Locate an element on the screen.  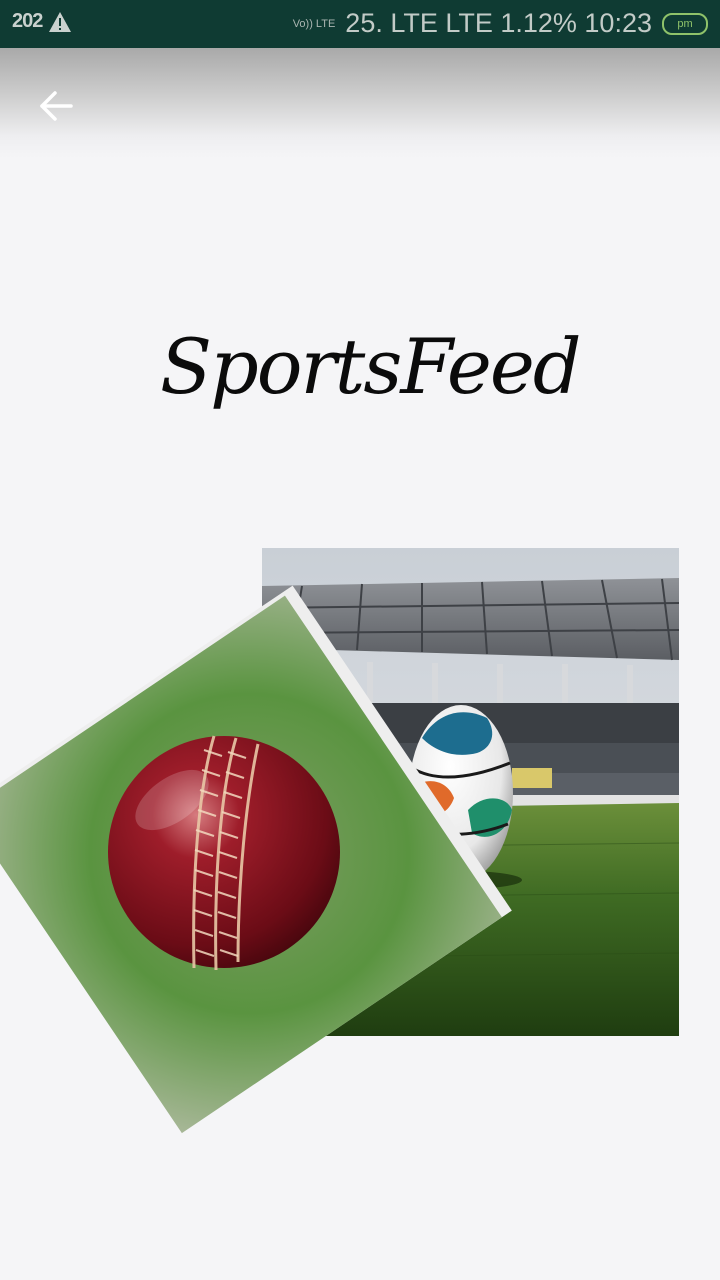
status-left: 202 is located at coordinates (42, 21).